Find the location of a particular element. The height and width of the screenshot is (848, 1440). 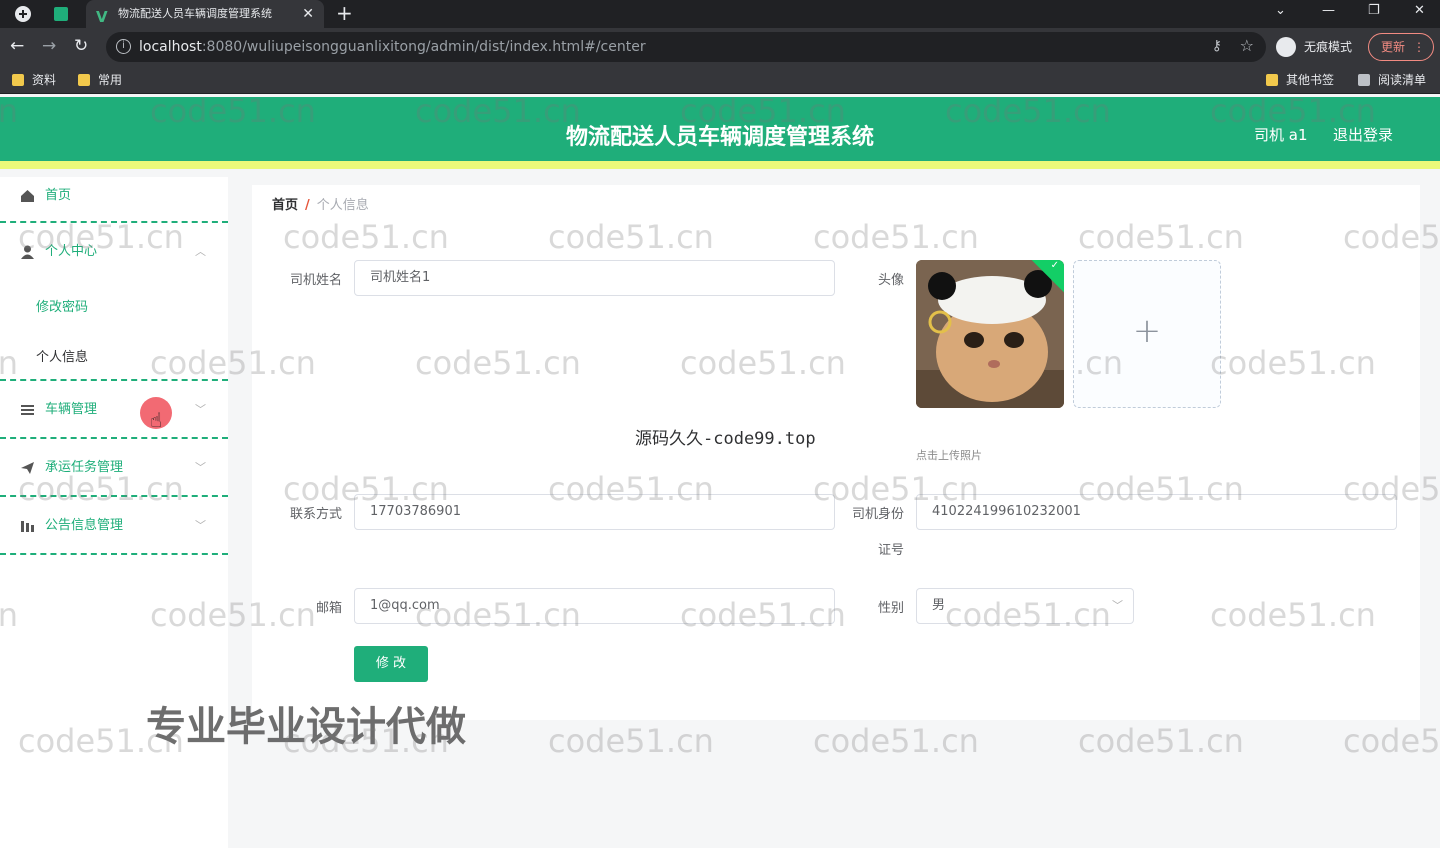

bookmark-star-icon: ☆ is located at coordinates (1247, 45).